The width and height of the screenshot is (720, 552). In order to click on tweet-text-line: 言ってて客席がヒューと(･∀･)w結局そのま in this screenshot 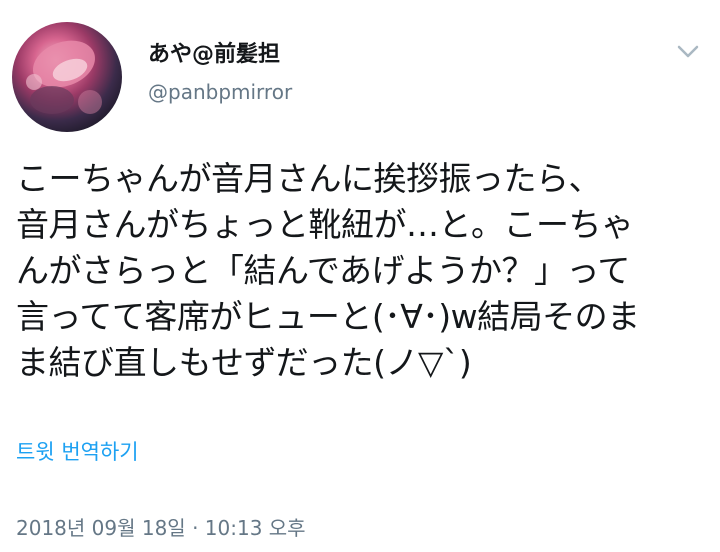, I will do `click(328, 316)`.